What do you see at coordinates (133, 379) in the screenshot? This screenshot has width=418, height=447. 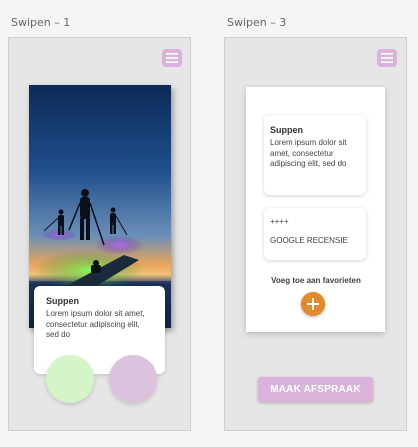 I see `swipe-skip-button` at bounding box center [133, 379].